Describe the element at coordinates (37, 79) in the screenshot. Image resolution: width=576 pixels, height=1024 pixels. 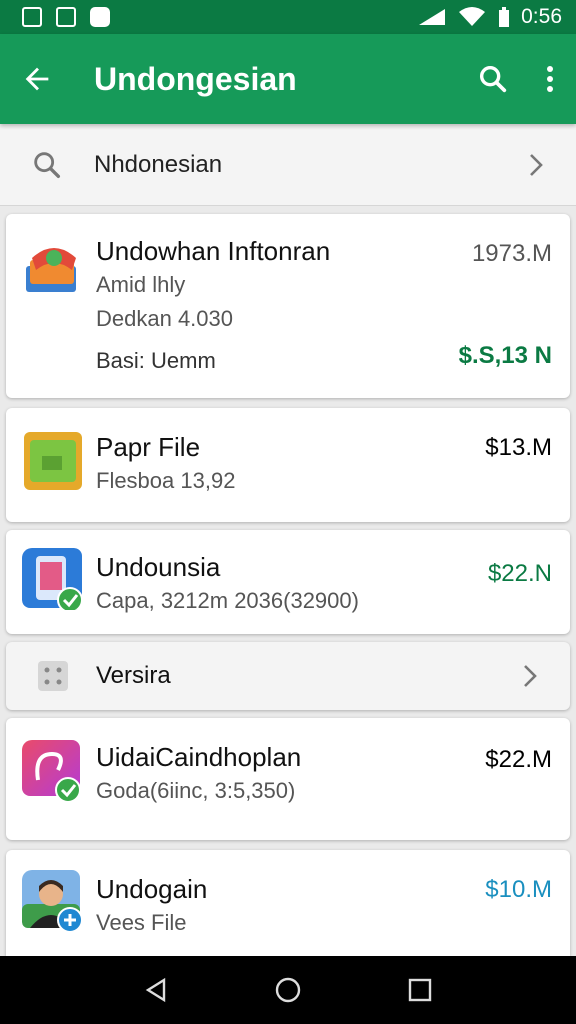
I see `back-arrow-icon` at that location.